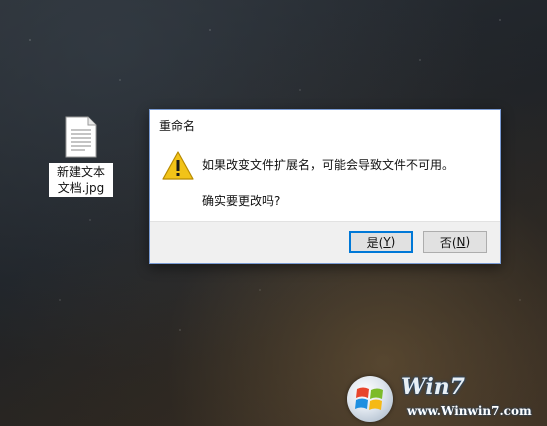 The height and width of the screenshot is (426, 547). I want to click on windows-logo-icon, so click(370, 399).